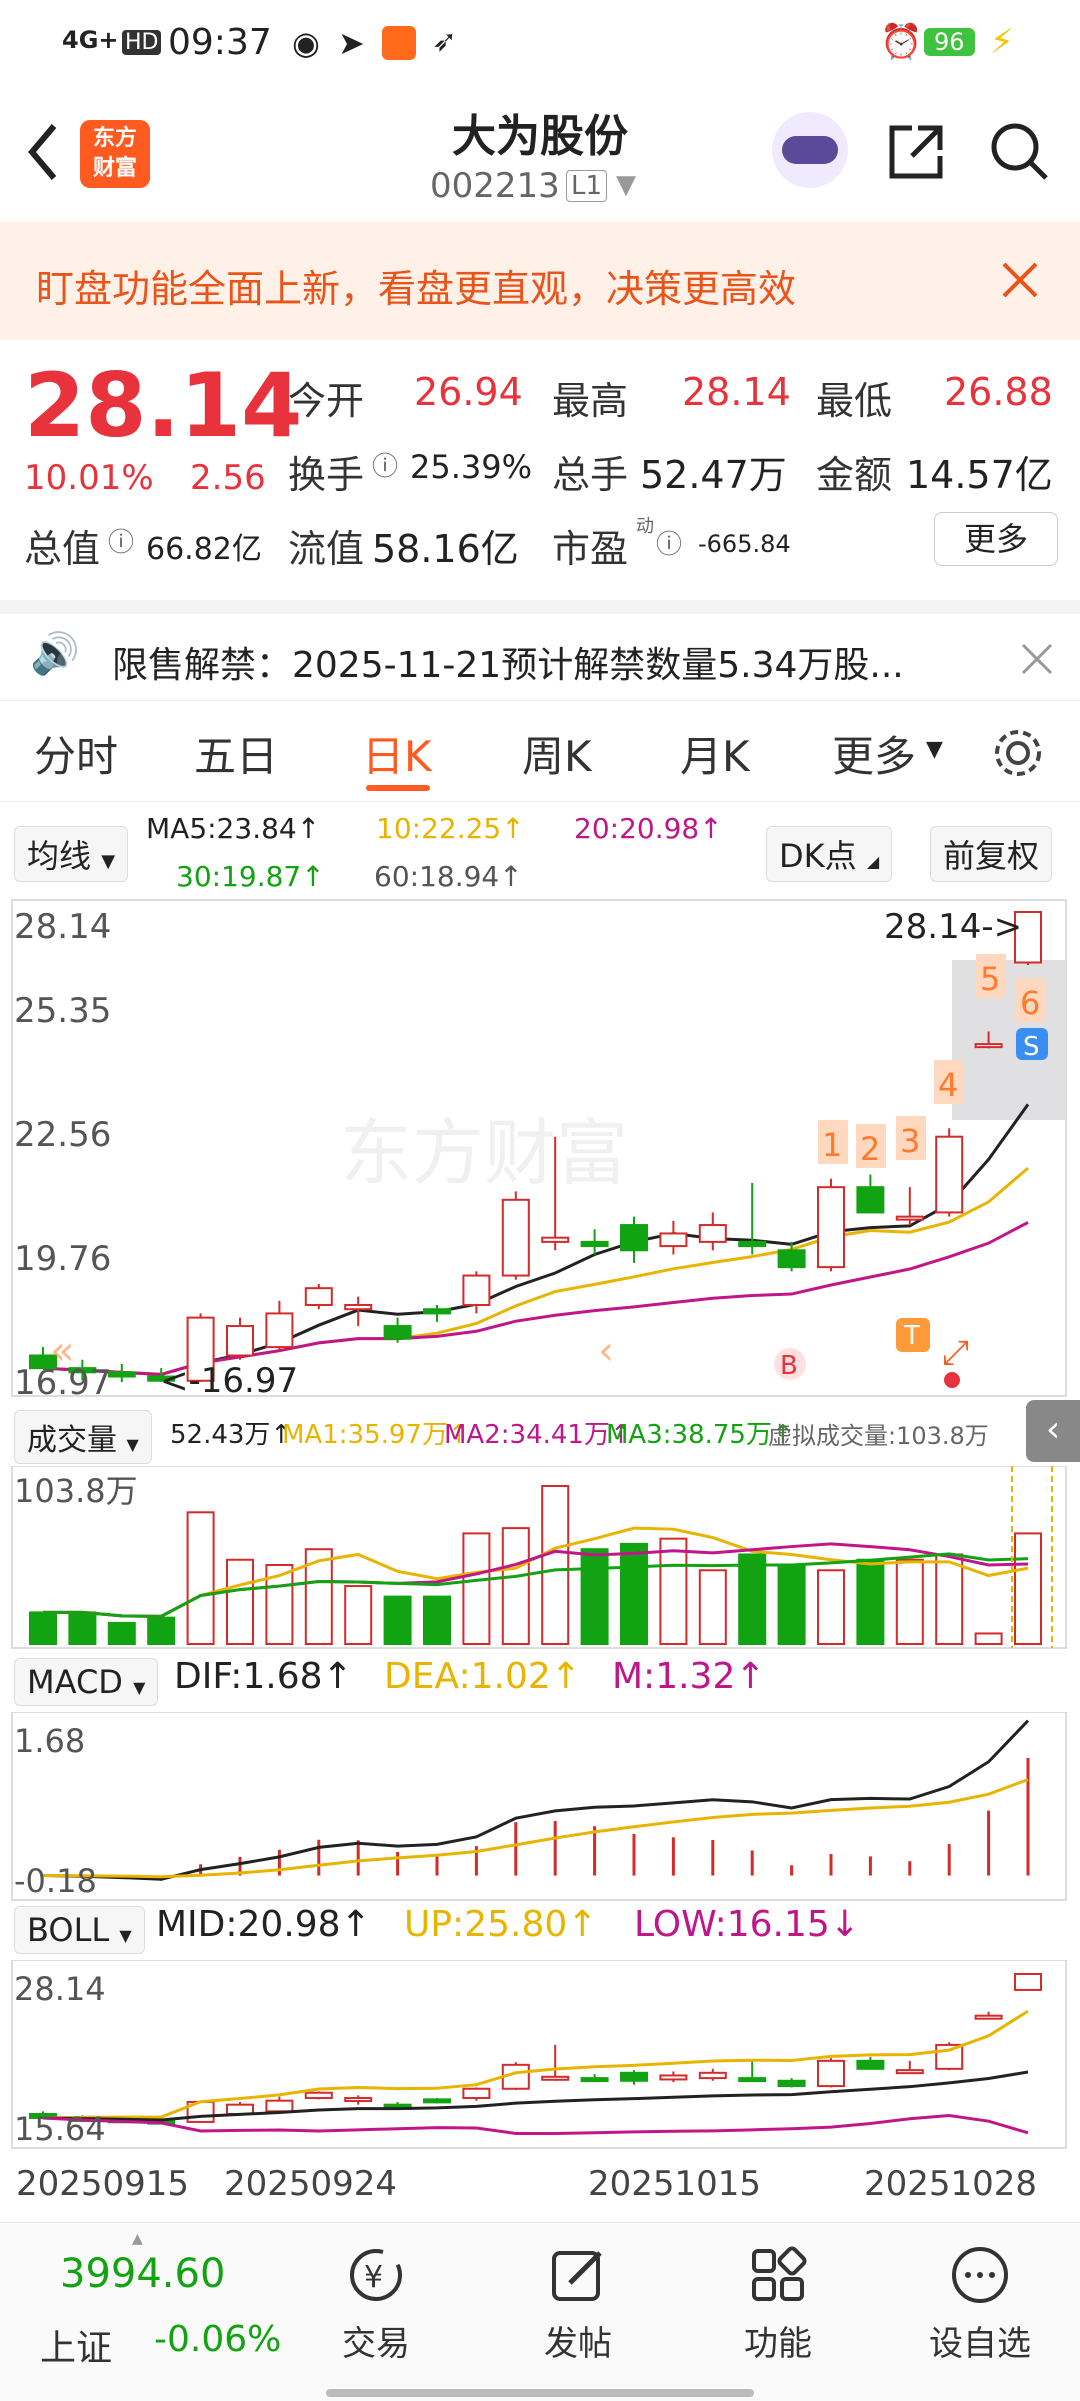  I want to click on macd-y-bottom: -0.18, so click(55, 1881).